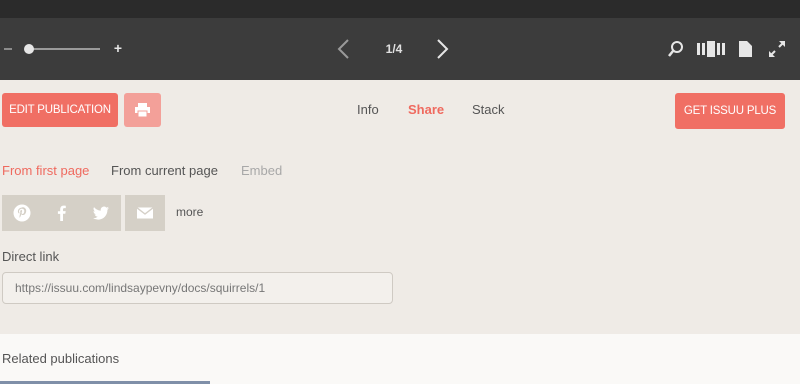 This screenshot has height=384, width=800. Describe the element at coordinates (197, 288) in the screenshot. I see `direct-link-field` at that location.